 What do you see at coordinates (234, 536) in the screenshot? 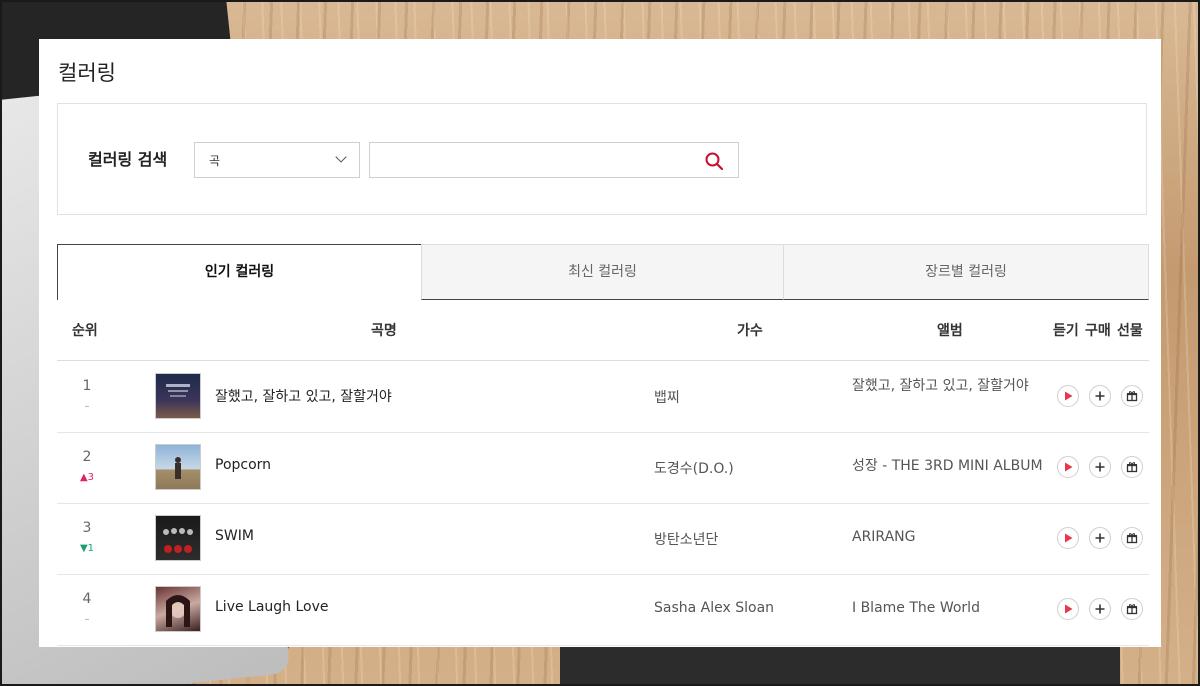
I see `song-title: SWIM` at bounding box center [234, 536].